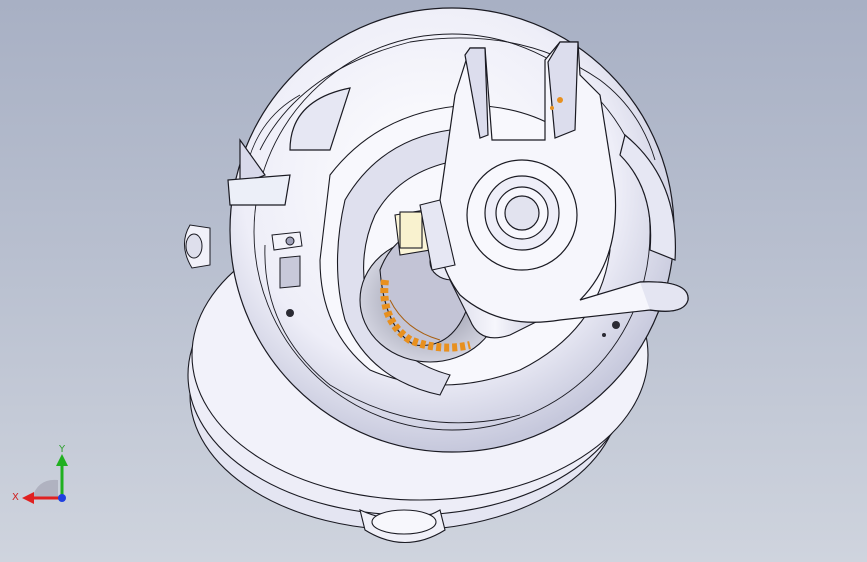 The image size is (867, 562). I want to click on y-arrow-icon, so click(62, 460).